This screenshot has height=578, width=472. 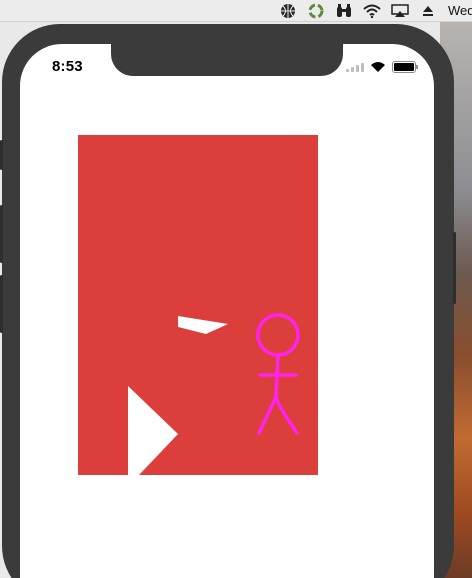 I want to click on device-volume-up-button, so click(x=1, y=234).